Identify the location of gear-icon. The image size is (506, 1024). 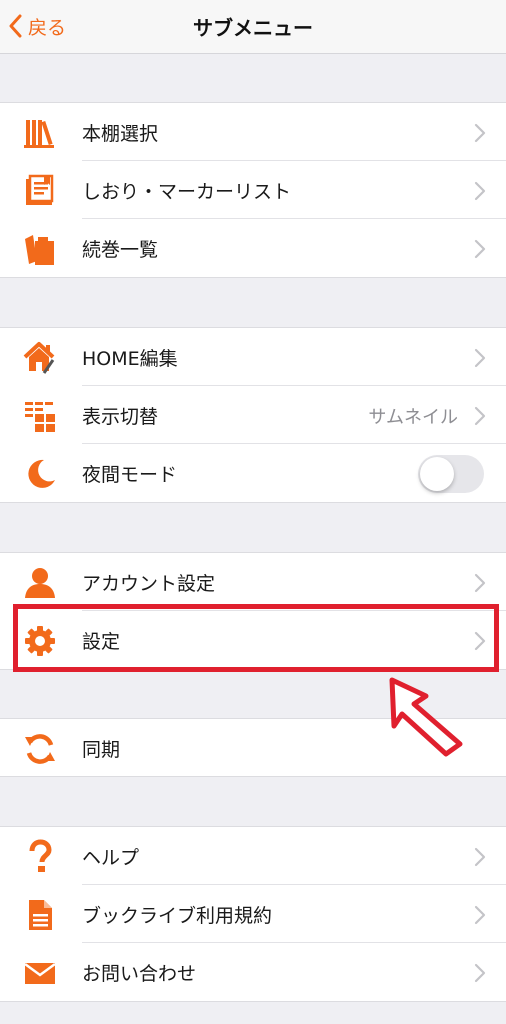
(40, 641).